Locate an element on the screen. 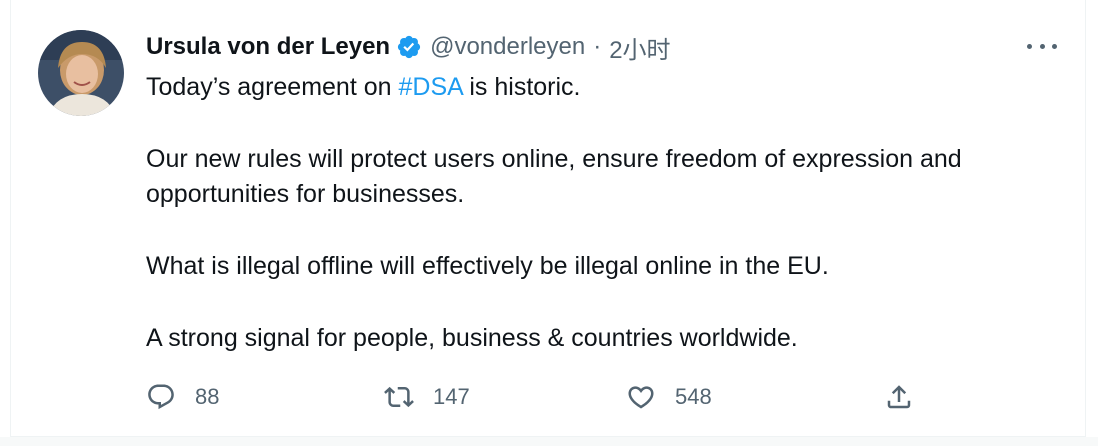 The height and width of the screenshot is (446, 1098). tweet-timestamp: 2小时 is located at coordinates (639, 47).